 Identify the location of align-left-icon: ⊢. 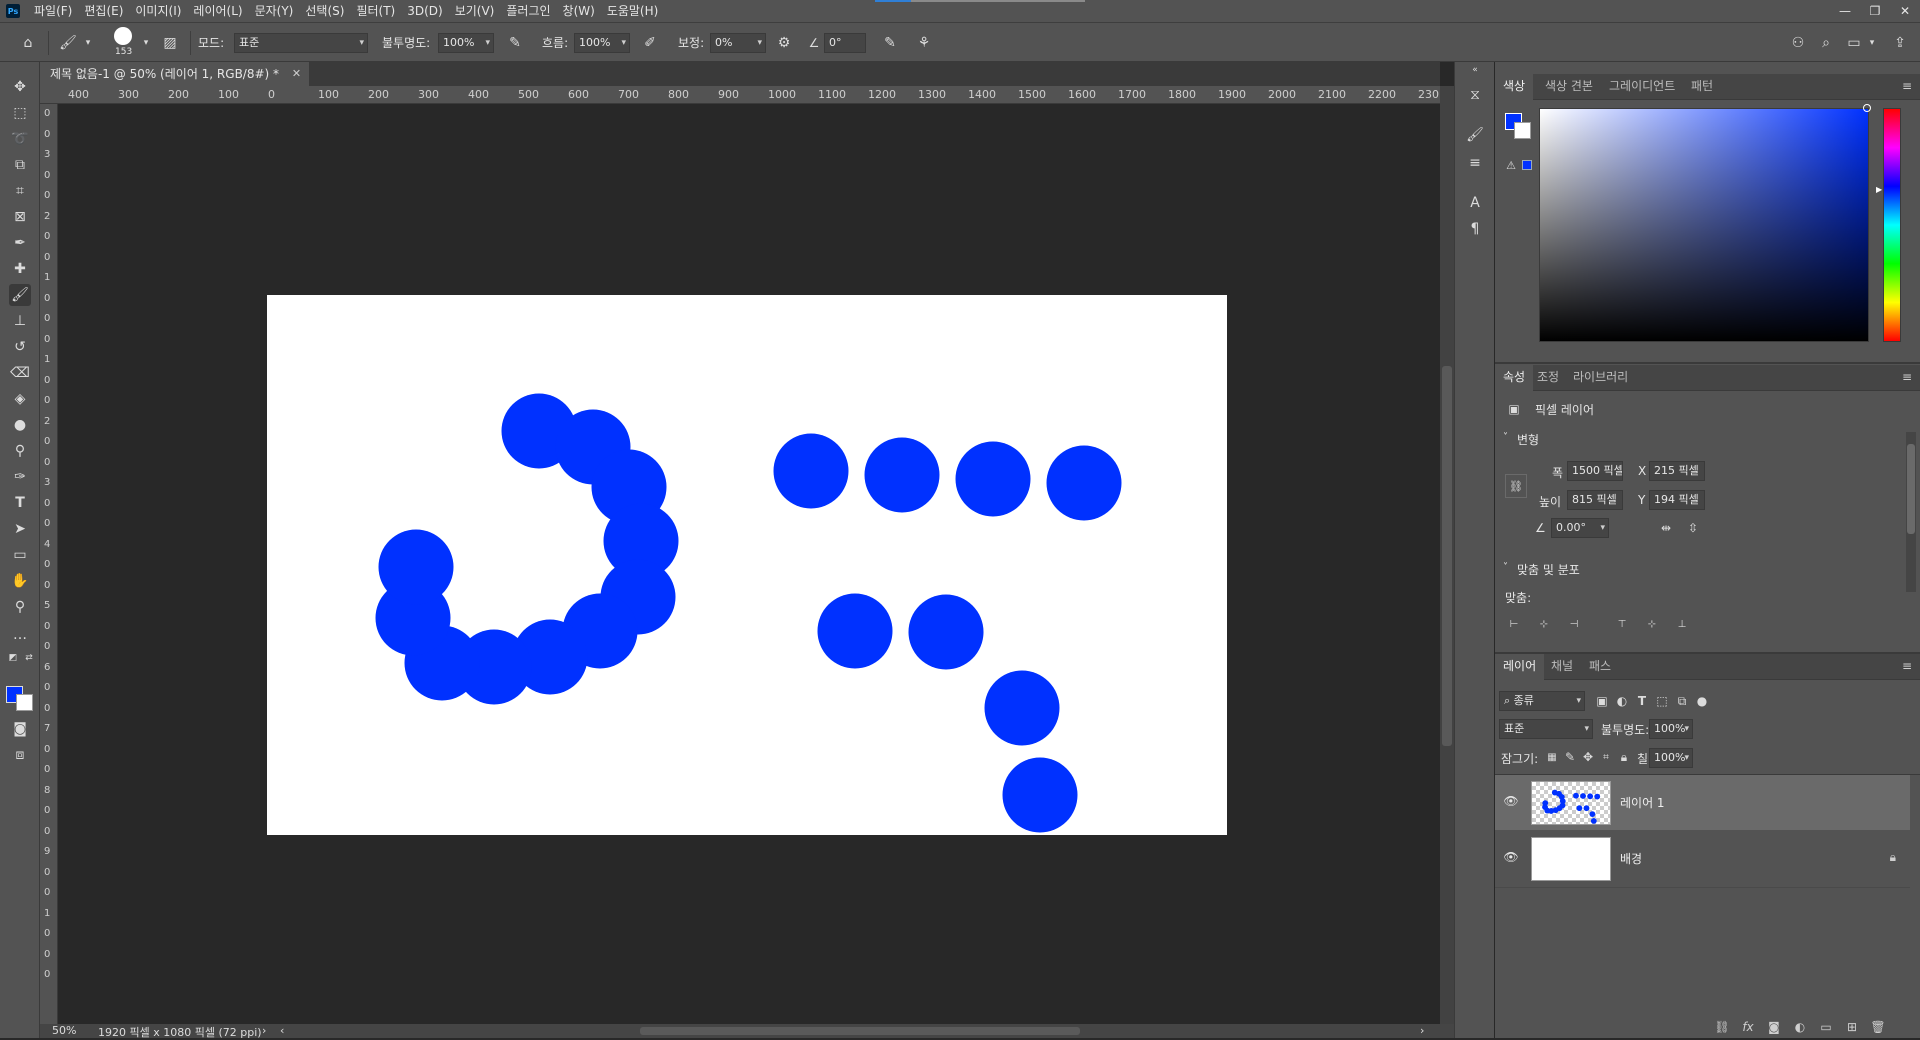
(1514, 624).